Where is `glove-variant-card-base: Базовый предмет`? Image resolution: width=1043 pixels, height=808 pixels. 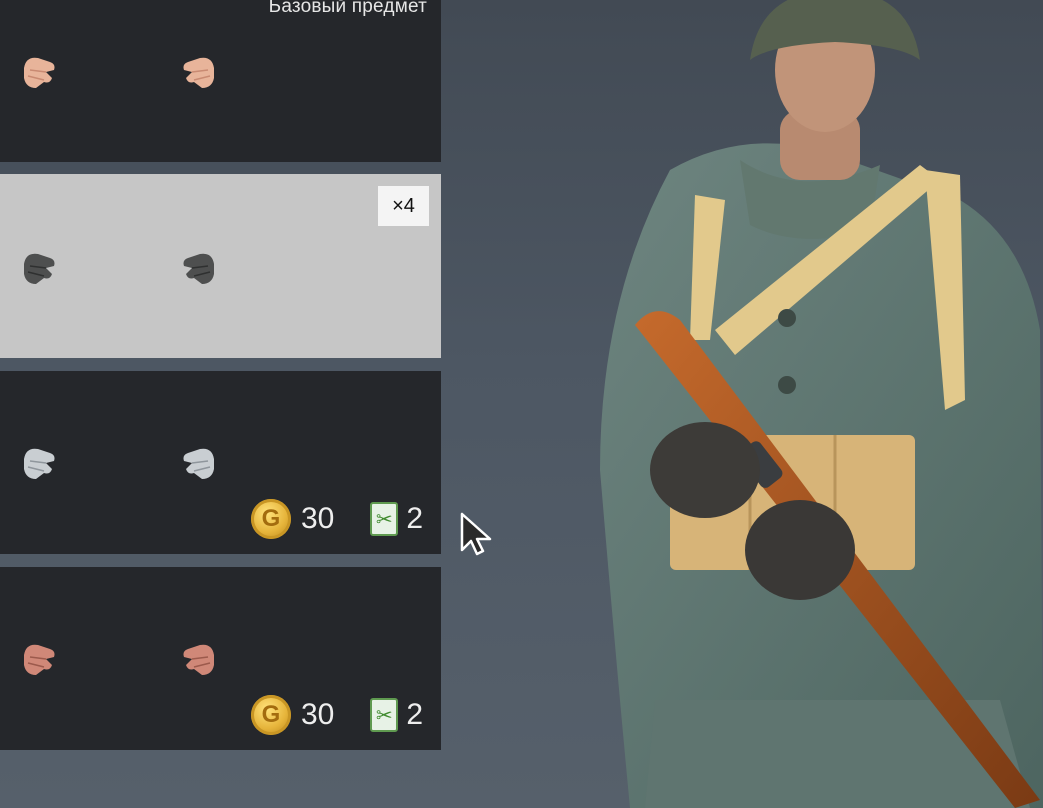
glove-variant-card-base: Базовый предмет is located at coordinates (220, 81).